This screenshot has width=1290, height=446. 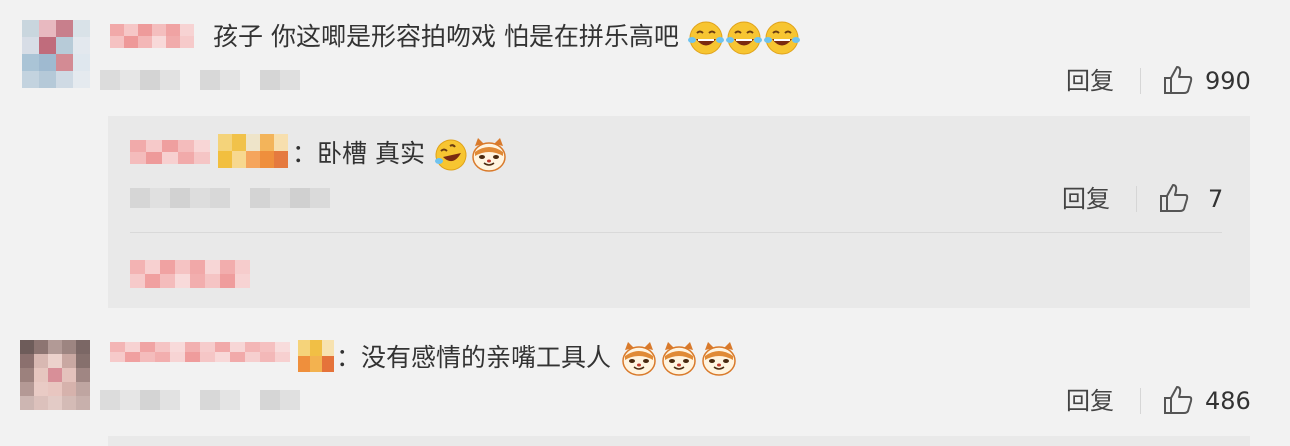 I want to click on like-count: 486, so click(x=1228, y=401).